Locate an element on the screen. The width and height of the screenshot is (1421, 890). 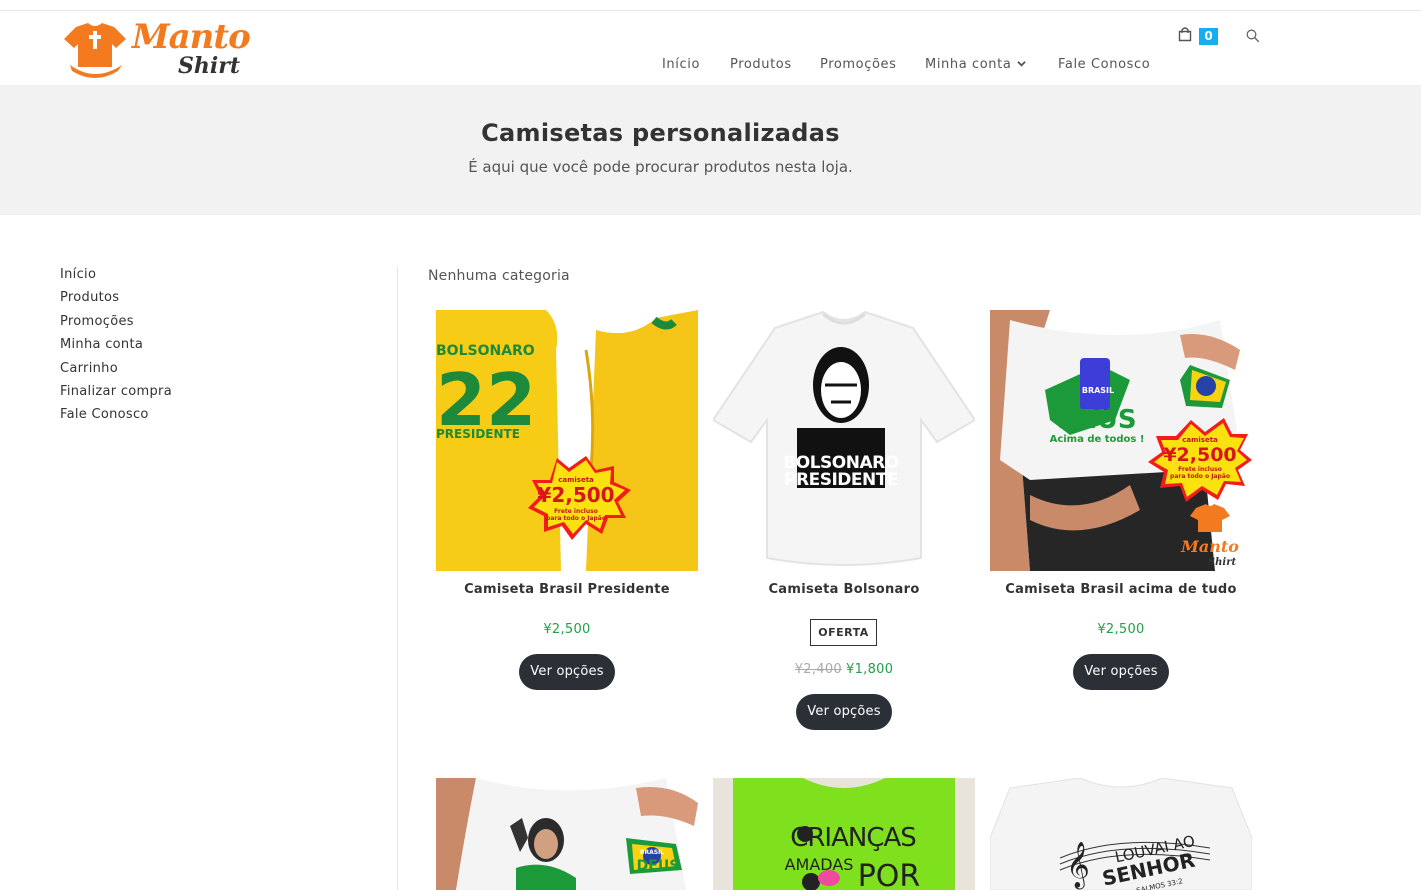
sale-badge: OFERTA is located at coordinates (843, 632).